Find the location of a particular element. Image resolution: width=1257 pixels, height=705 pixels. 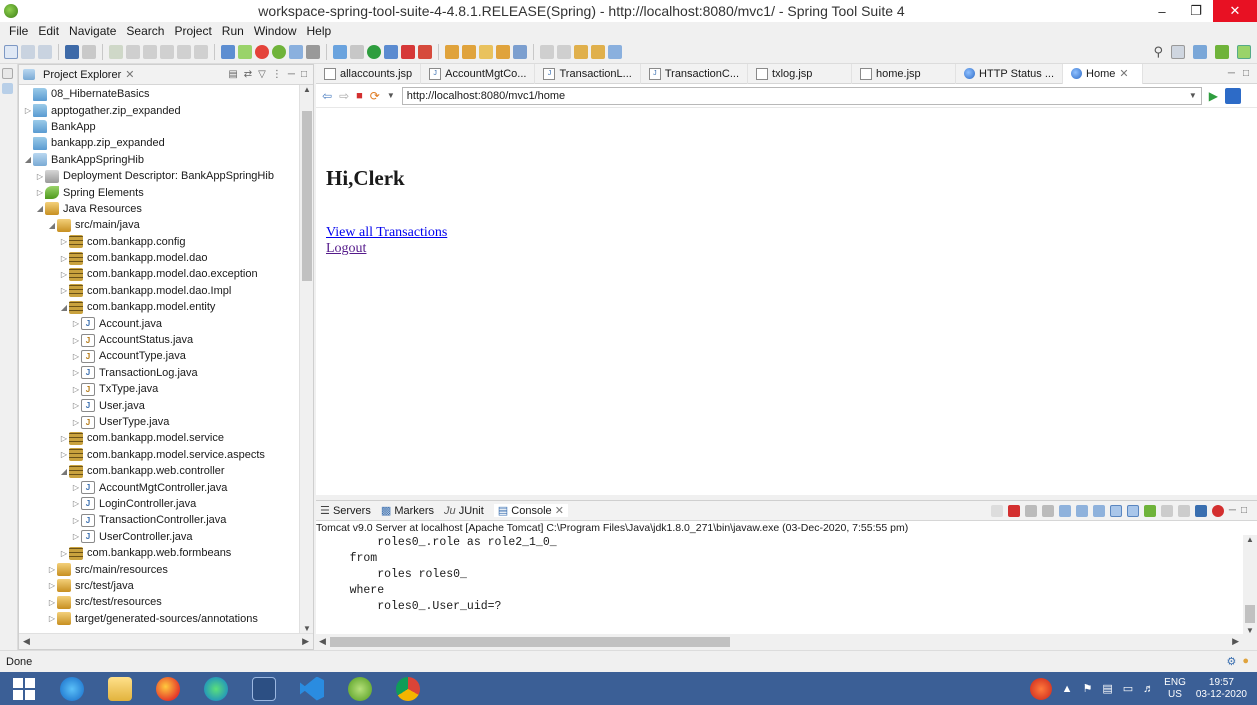

scroll-lock-icon is located at coordinates (1081, 510).